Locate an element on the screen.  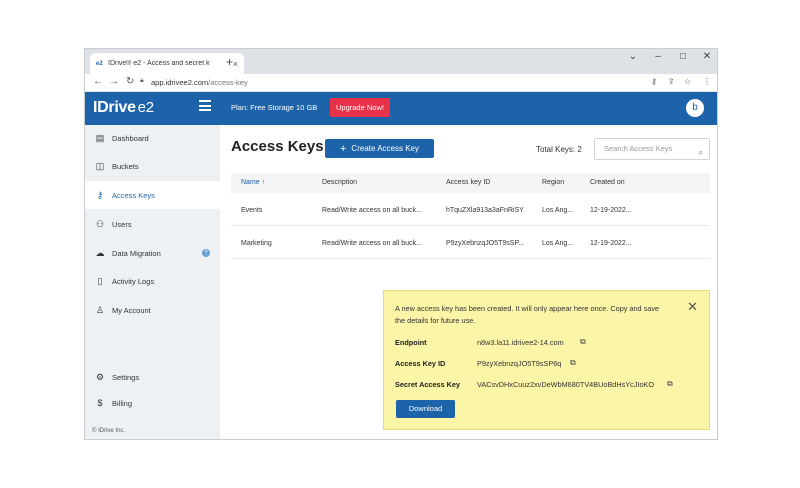
sidebar-item-label: Buckets is located at coordinates (125, 166).